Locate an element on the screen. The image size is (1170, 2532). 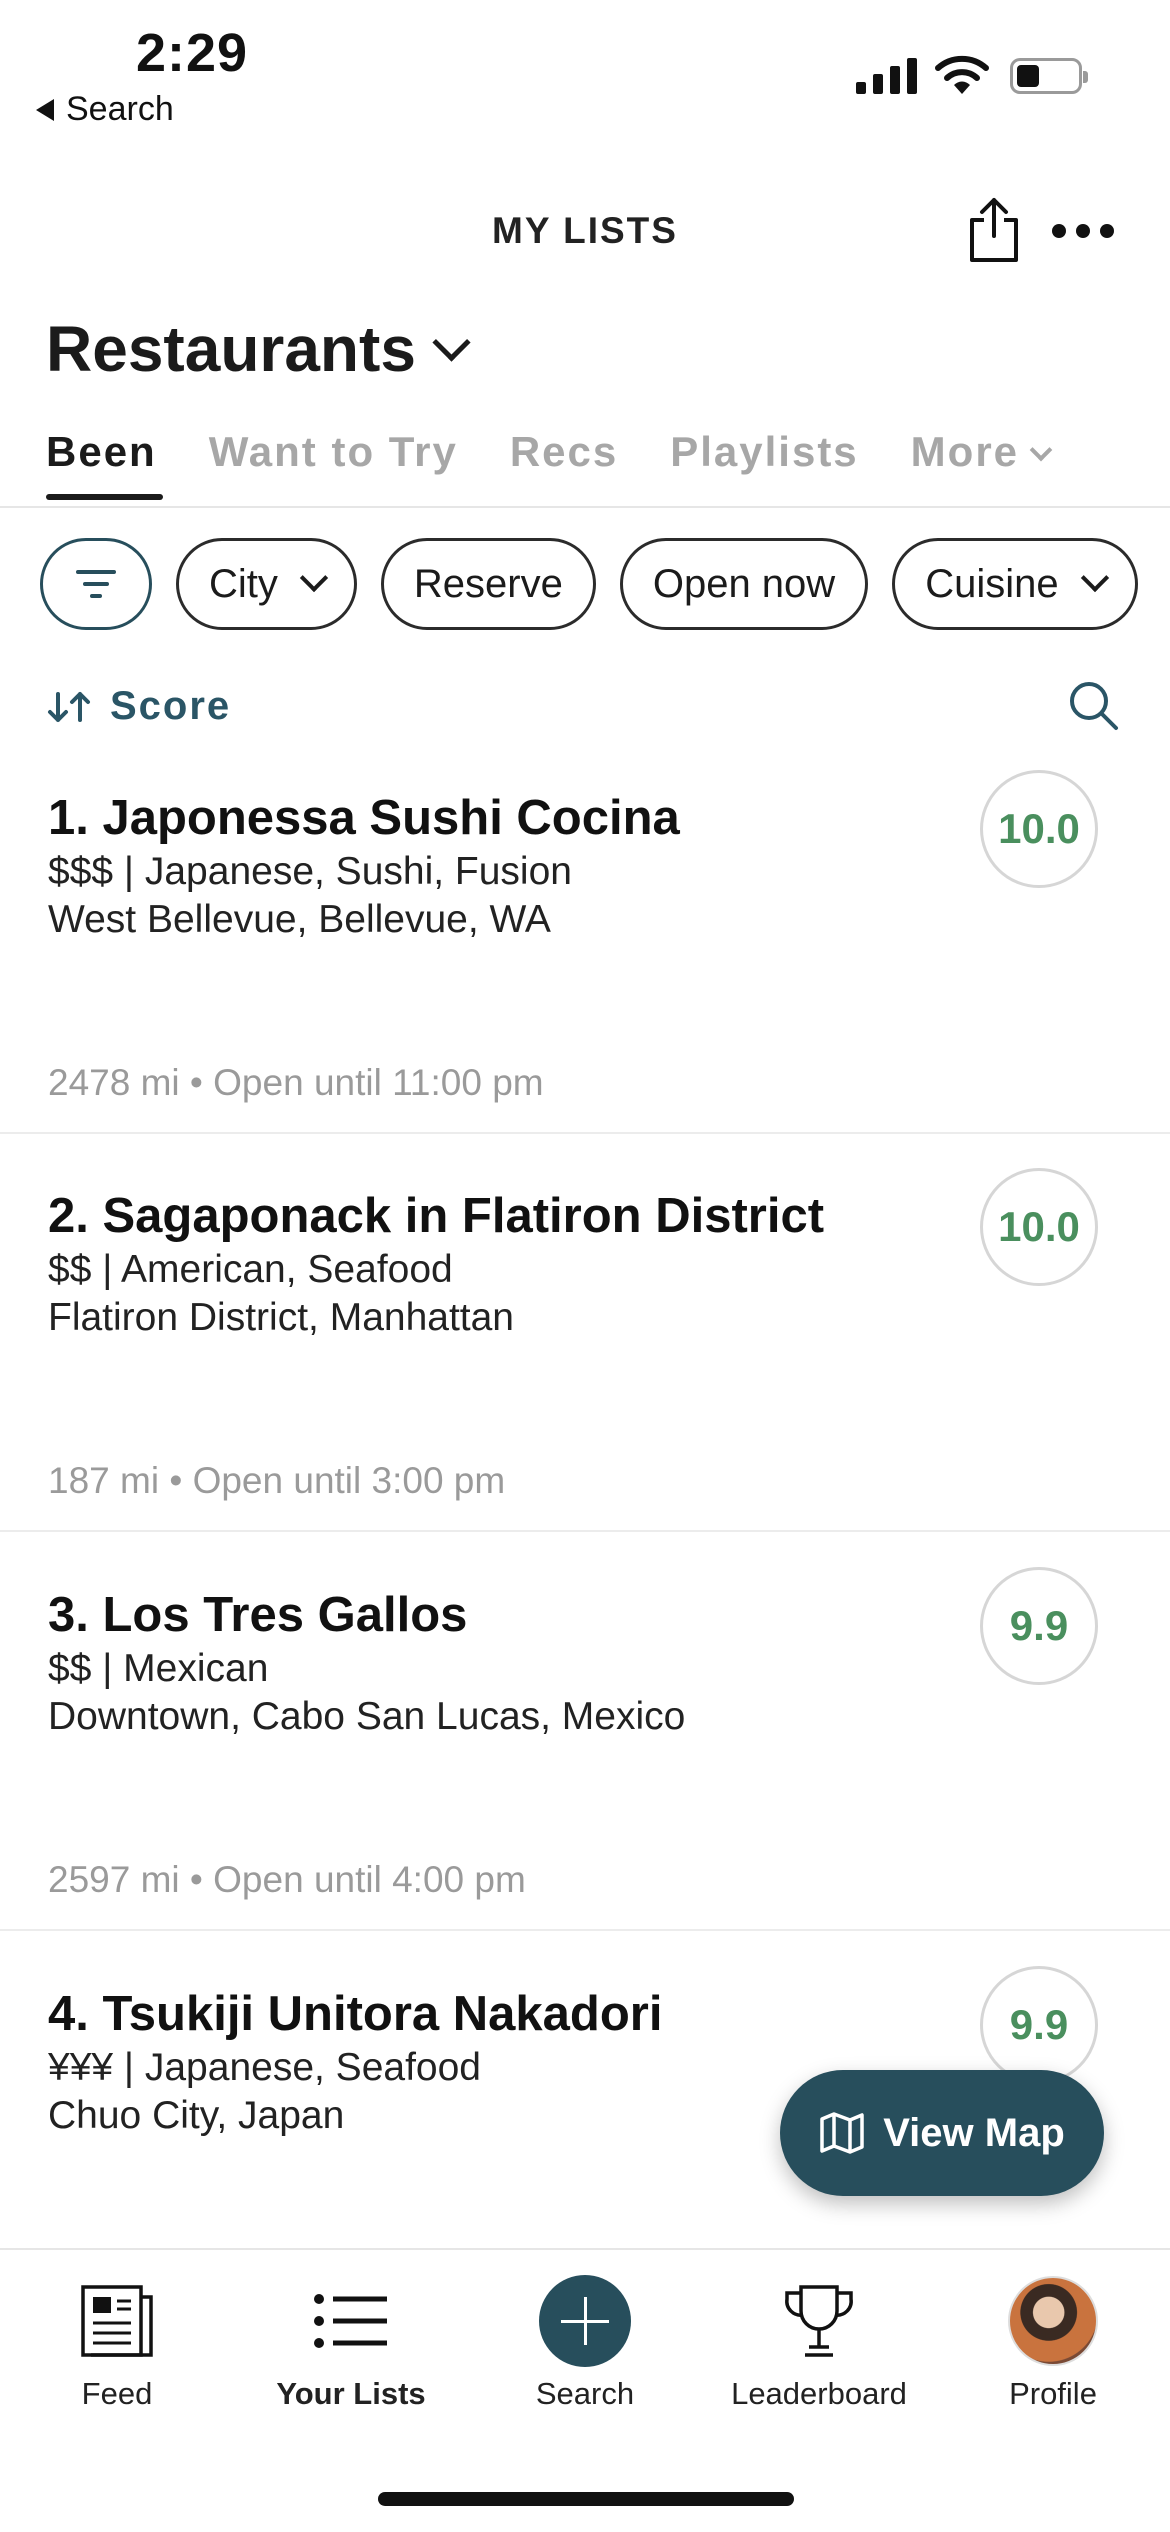
restaurant-distance: 2478 mi • Open until 11:00 pm is located at coordinates (296, 1082).